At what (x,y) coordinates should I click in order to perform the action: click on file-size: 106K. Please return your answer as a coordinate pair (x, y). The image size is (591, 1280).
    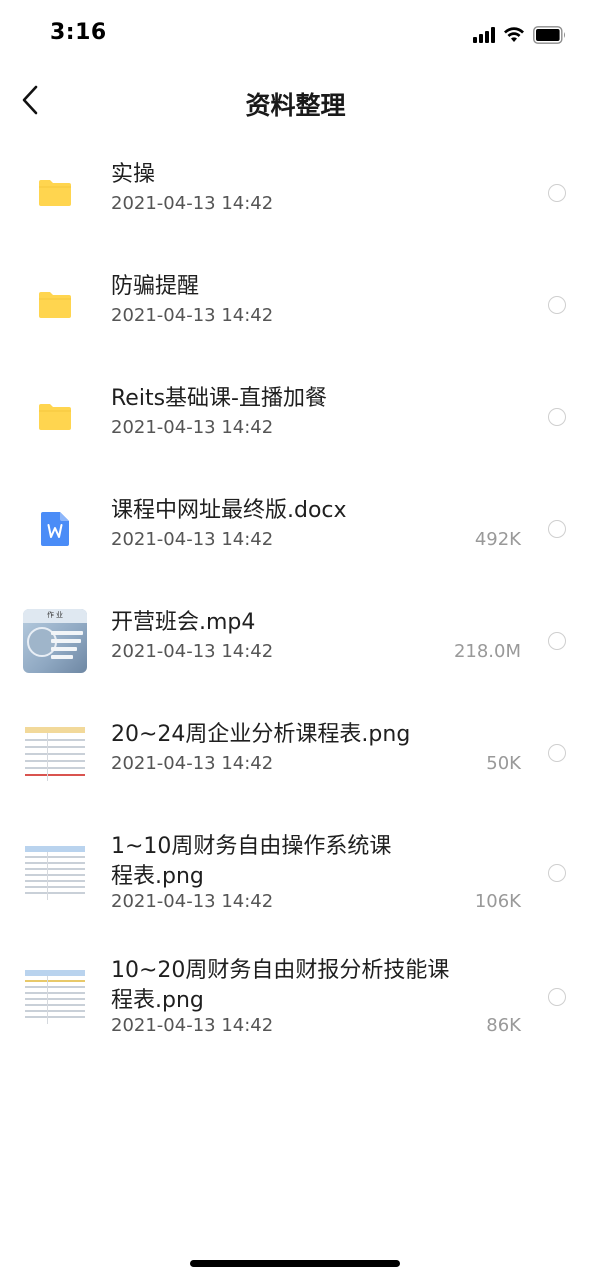
    Looking at the image, I should click on (497, 901).